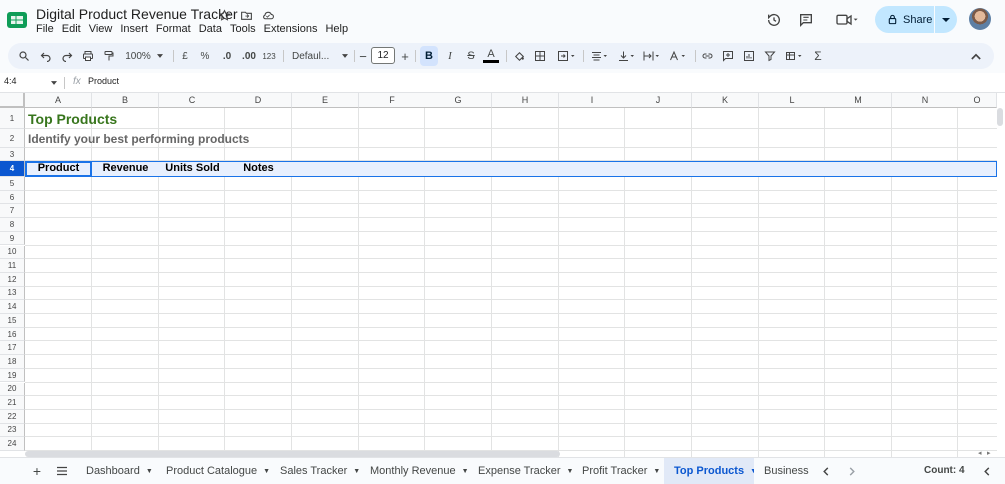 The width and height of the screenshot is (1005, 484). What do you see at coordinates (12, 362) in the screenshot?
I see `row-header-18: 18` at bounding box center [12, 362].